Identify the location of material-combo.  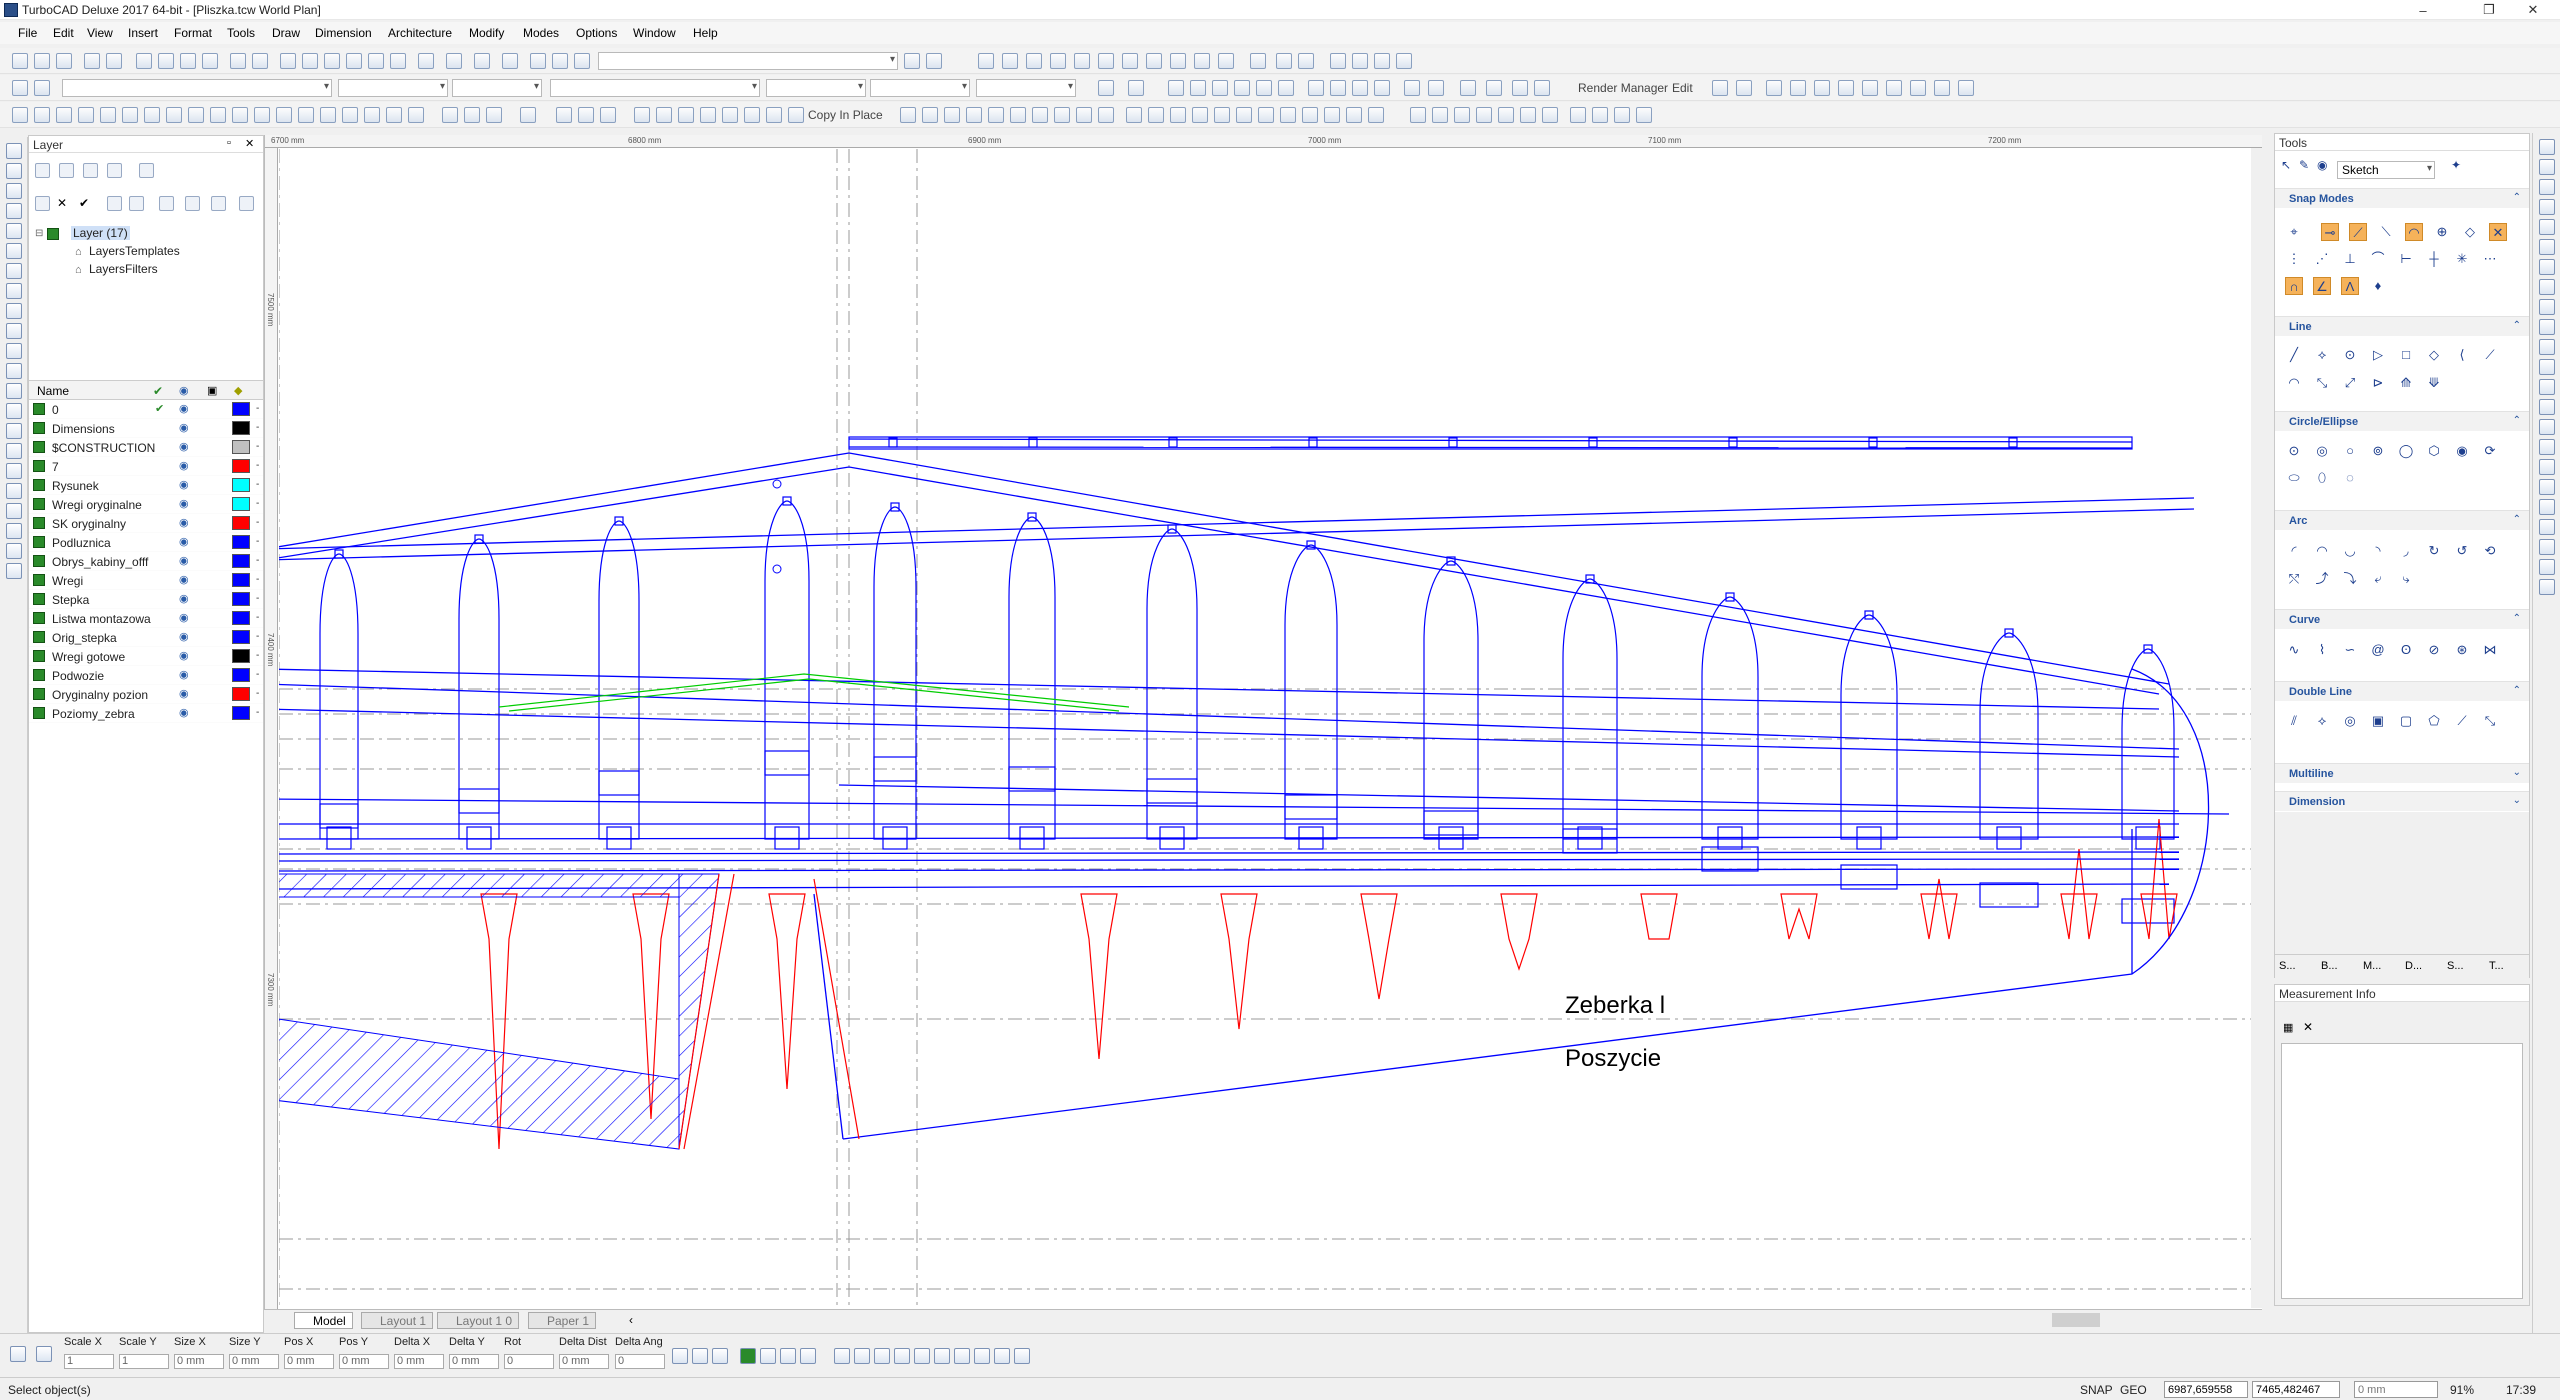
(1026, 88).